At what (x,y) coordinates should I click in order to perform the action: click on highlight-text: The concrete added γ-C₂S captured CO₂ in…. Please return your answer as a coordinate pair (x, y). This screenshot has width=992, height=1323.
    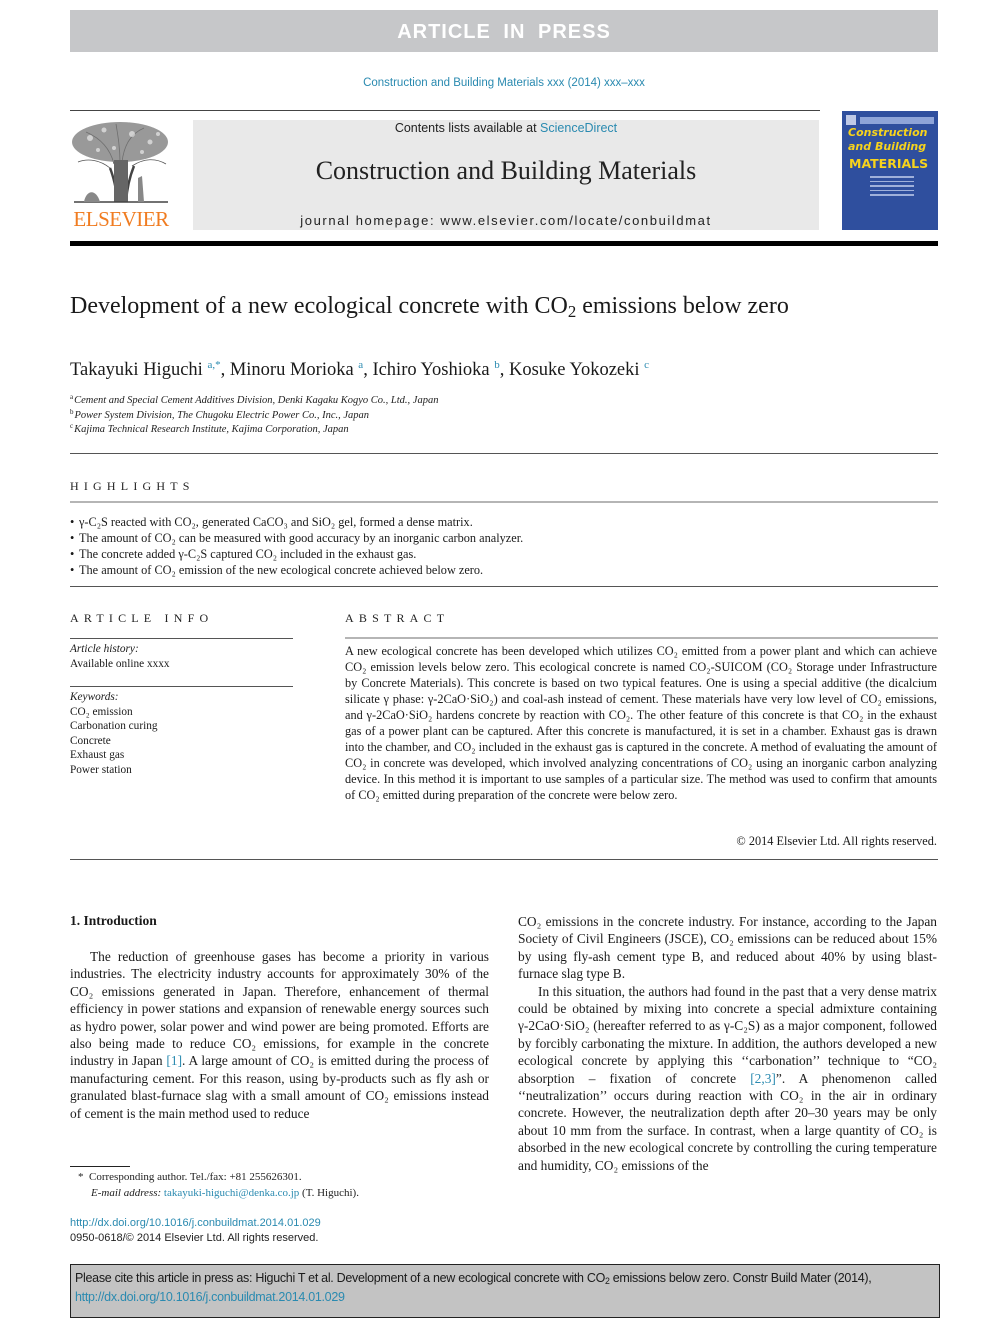
    Looking at the image, I should click on (248, 554).